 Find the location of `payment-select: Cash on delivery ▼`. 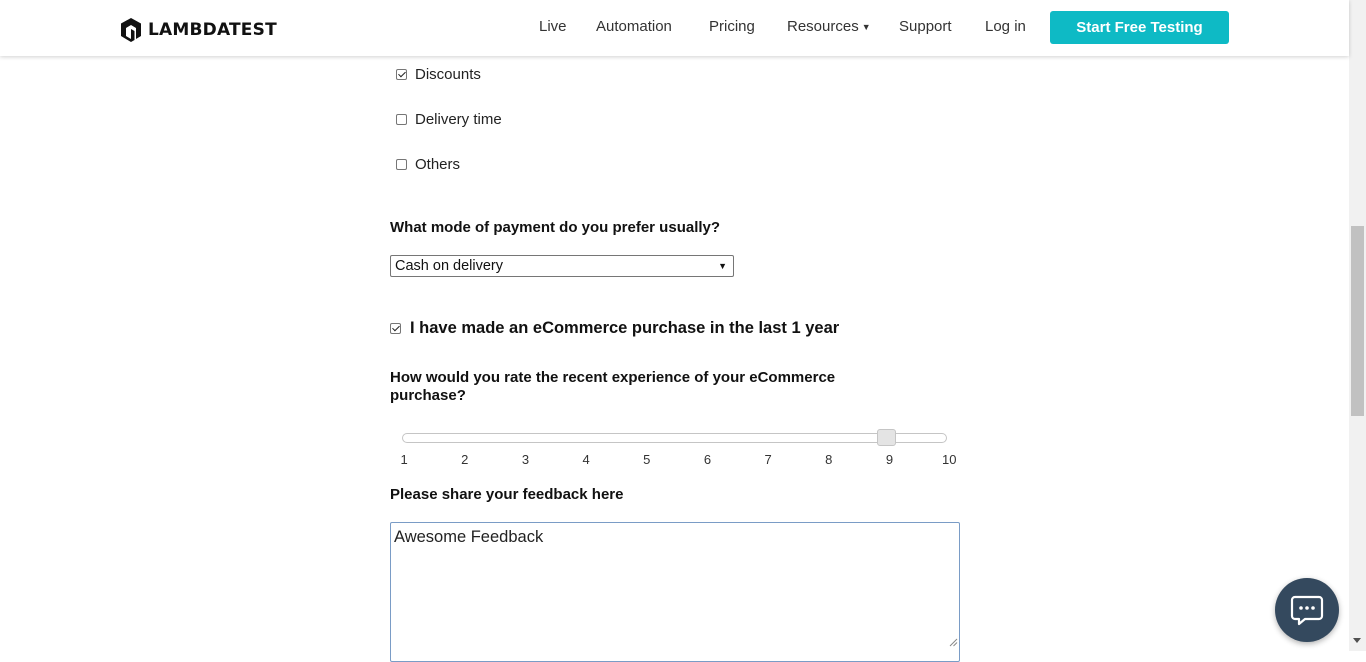

payment-select: Cash on delivery ▼ is located at coordinates (562, 266).